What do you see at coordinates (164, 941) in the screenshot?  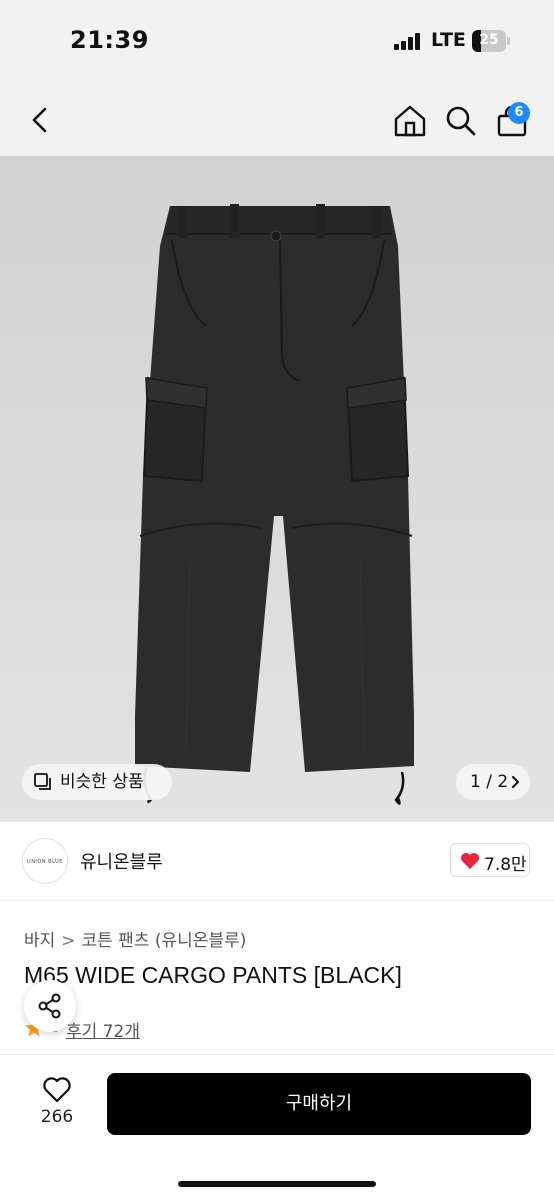 I see `breadcrumb-subcategory: 코튼 팬츠 (유니온블루)` at bounding box center [164, 941].